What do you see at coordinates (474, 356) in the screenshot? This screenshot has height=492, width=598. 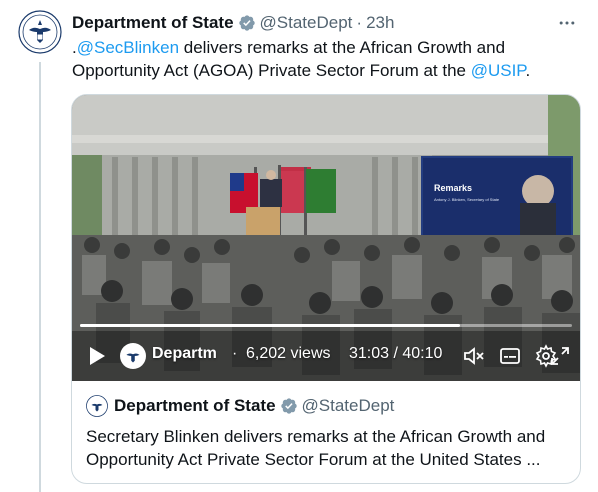 I see `mute-icon` at bounding box center [474, 356].